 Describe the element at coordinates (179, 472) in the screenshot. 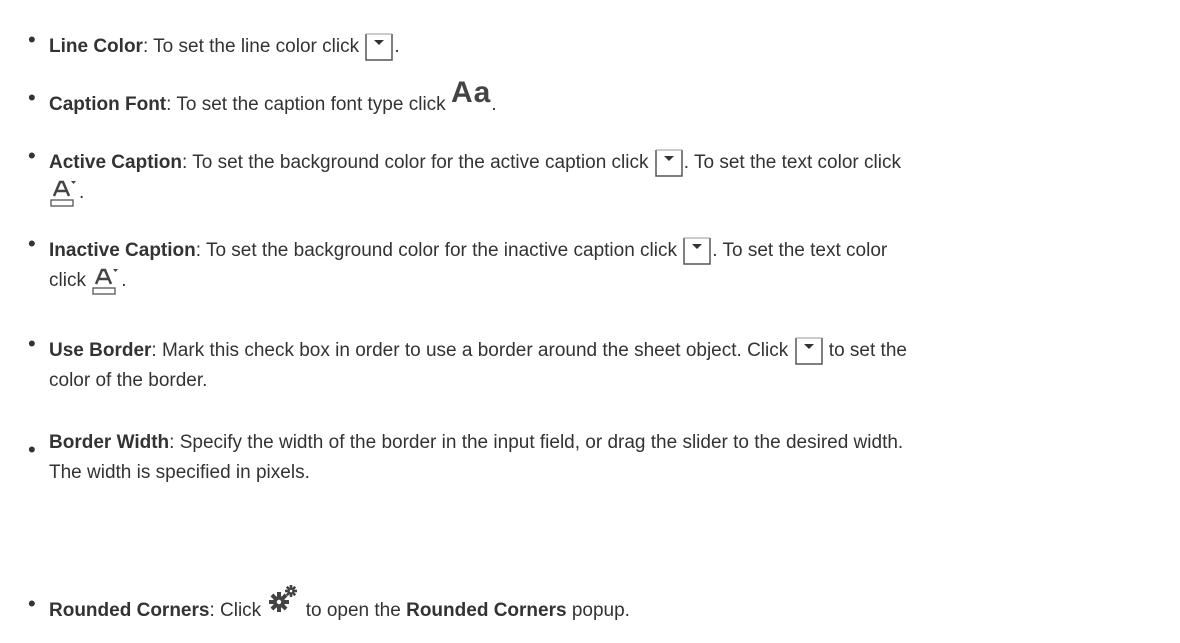

I see `item-text: The width is specified in pixels.` at that location.